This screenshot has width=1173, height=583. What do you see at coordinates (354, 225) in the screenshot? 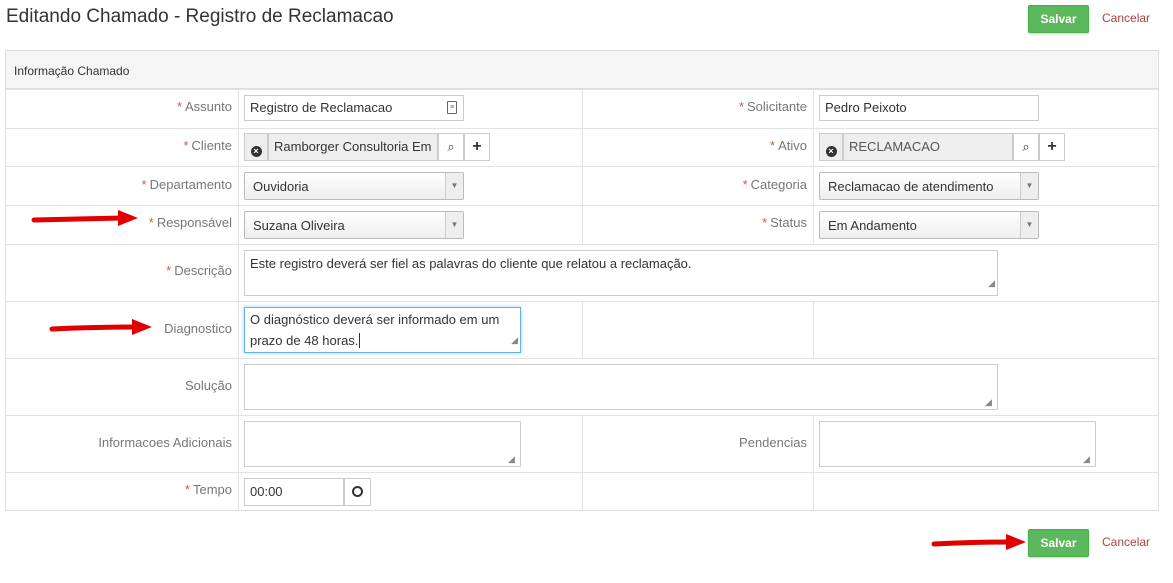
I see `responsavel-select: Suzana Oliveira ▼` at bounding box center [354, 225].